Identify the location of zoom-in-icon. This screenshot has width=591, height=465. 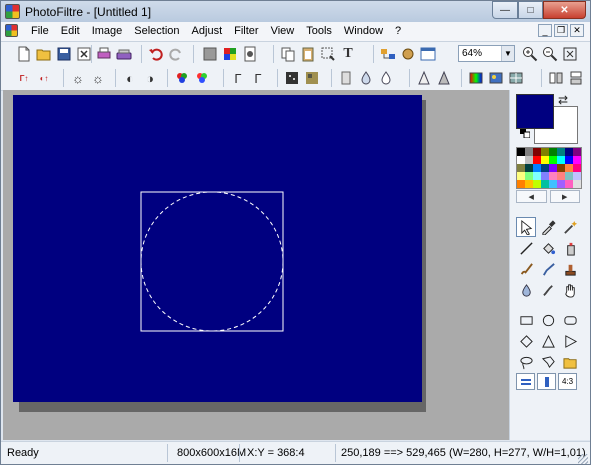
(530, 54).